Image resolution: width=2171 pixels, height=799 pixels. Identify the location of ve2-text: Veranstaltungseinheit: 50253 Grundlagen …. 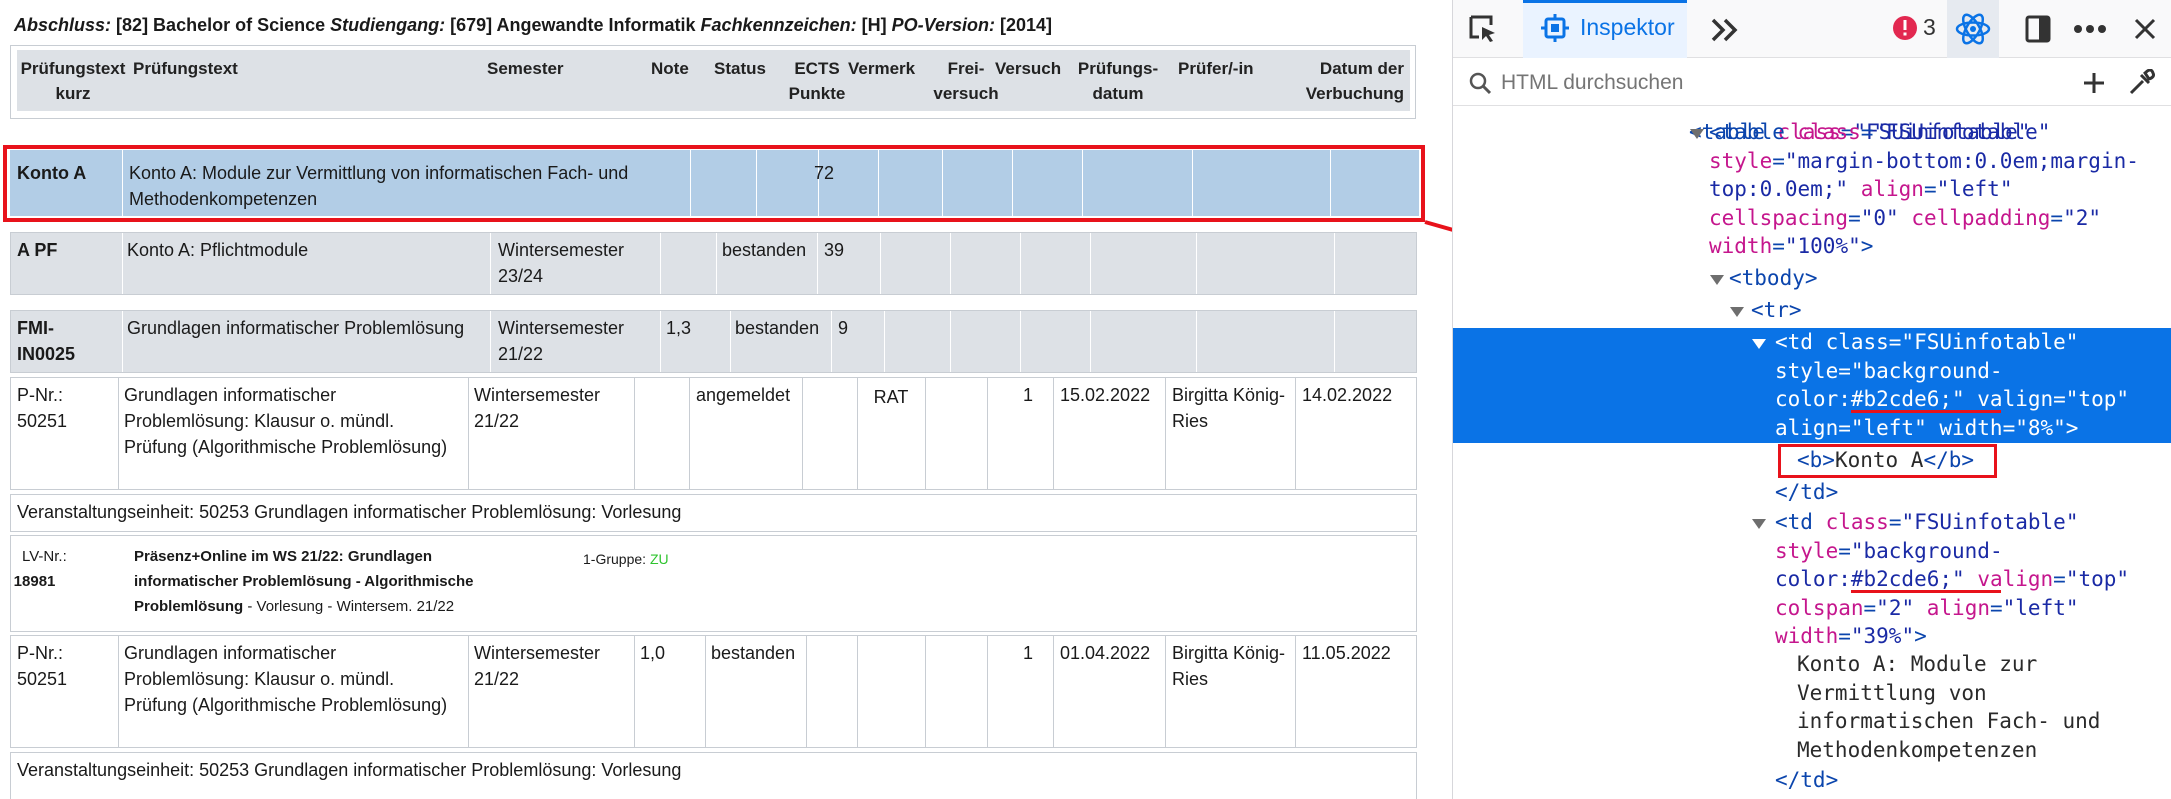
(349, 770).